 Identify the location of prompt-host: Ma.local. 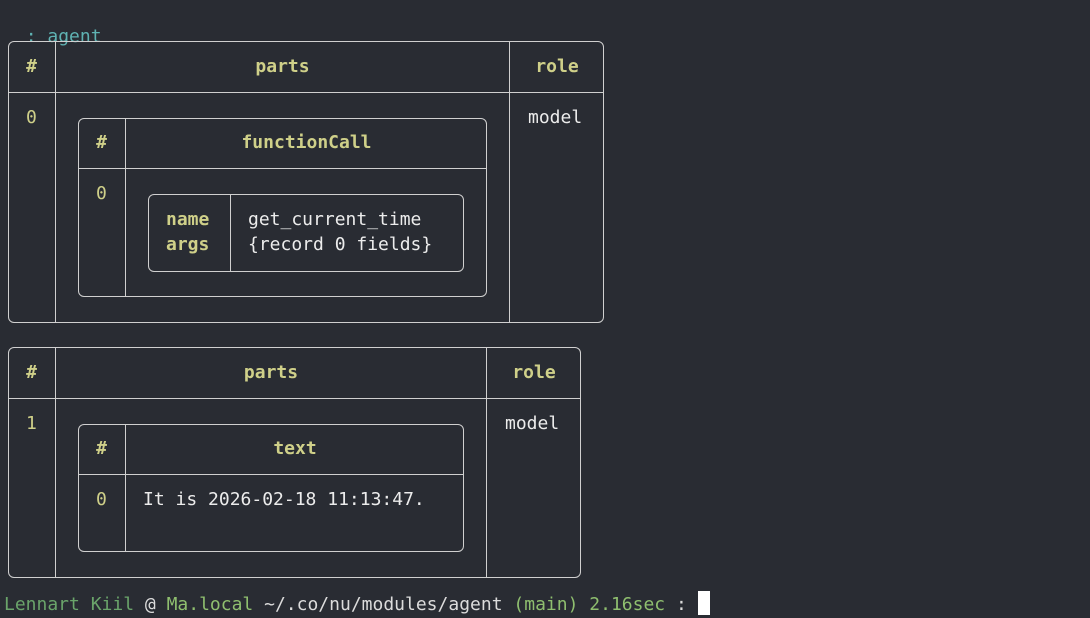
(210, 604).